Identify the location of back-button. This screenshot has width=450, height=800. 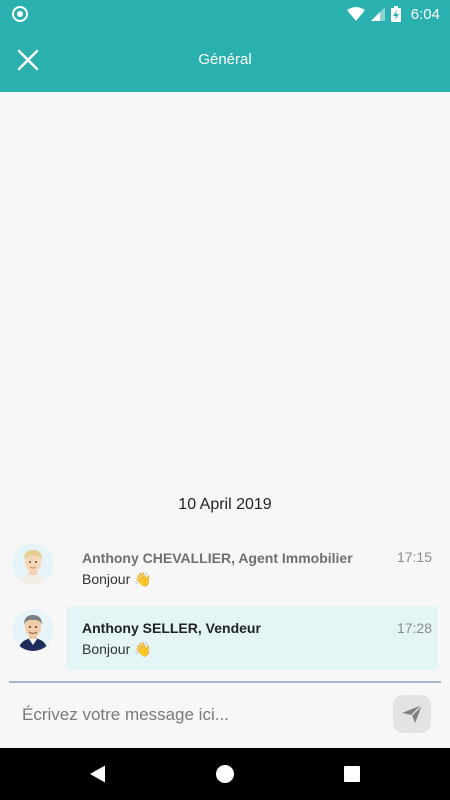
(98, 774).